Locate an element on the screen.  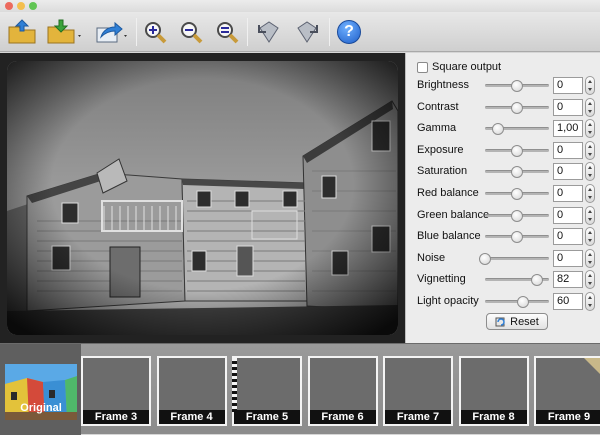
open-button is located at coordinates (22, 32).